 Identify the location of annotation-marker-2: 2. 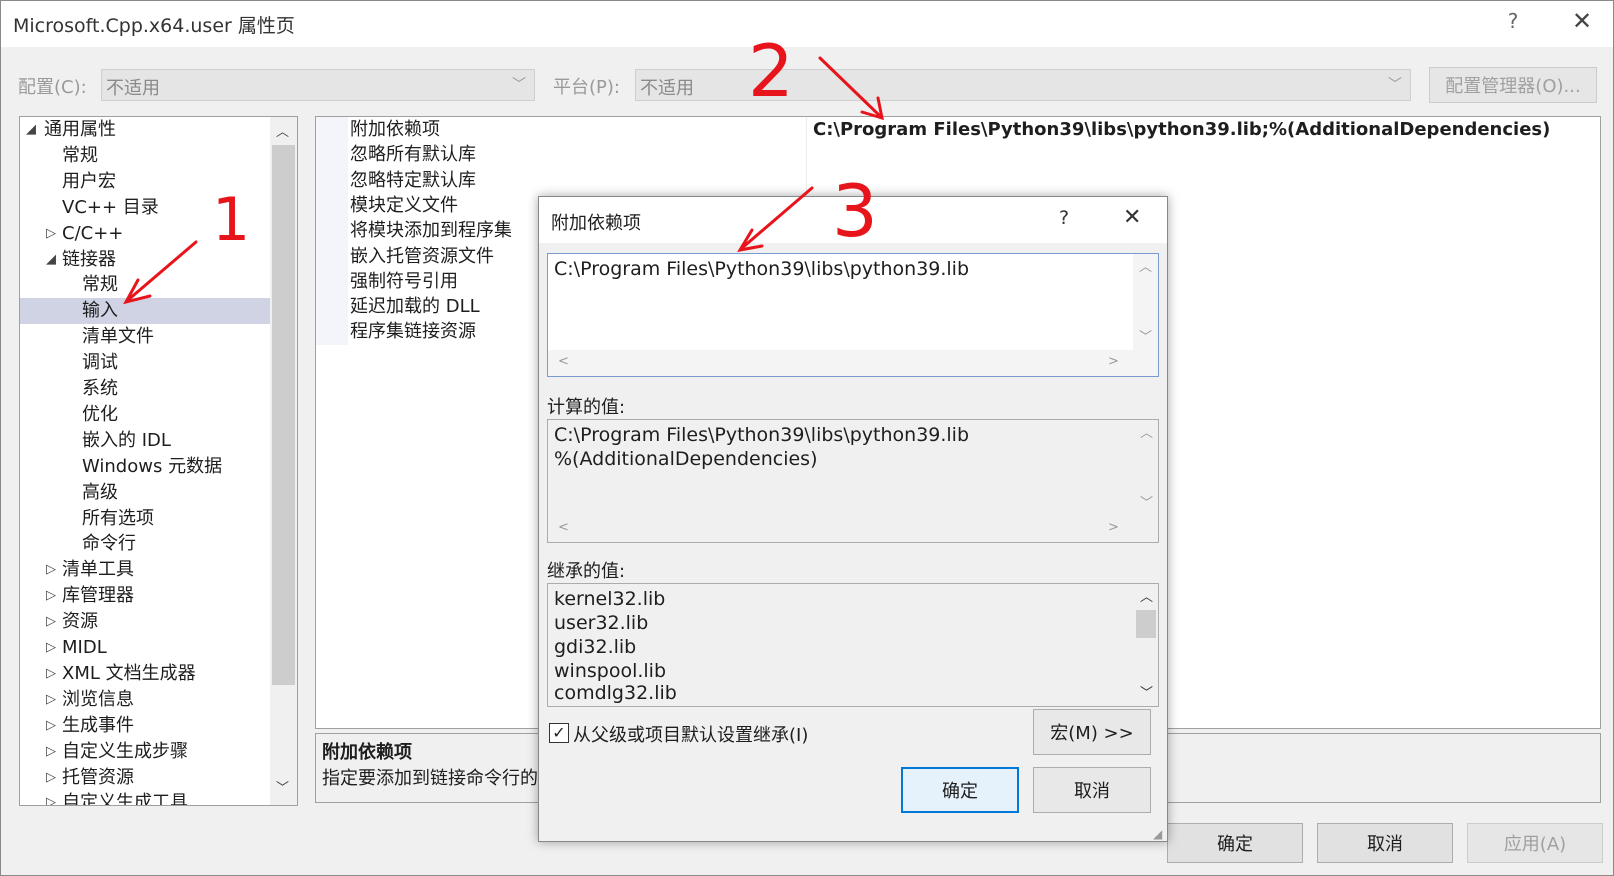
(771, 71).